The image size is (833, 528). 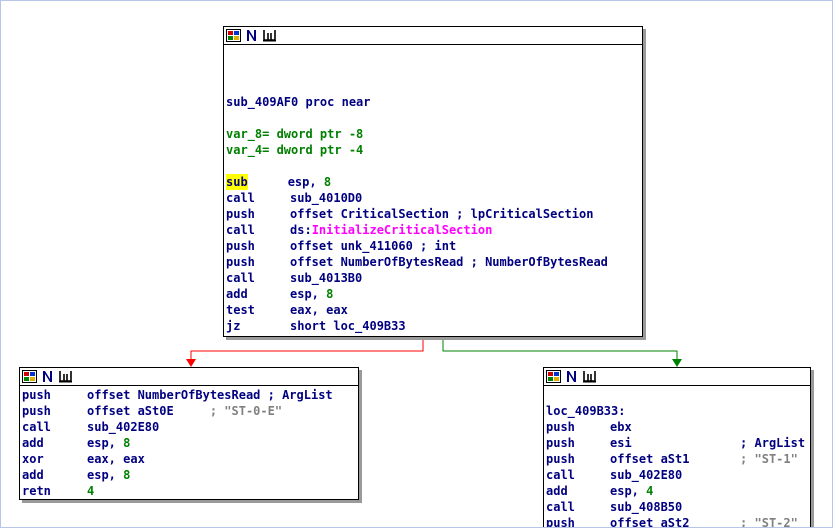 I want to click on operand: offset aSt1, so click(x=675, y=459).